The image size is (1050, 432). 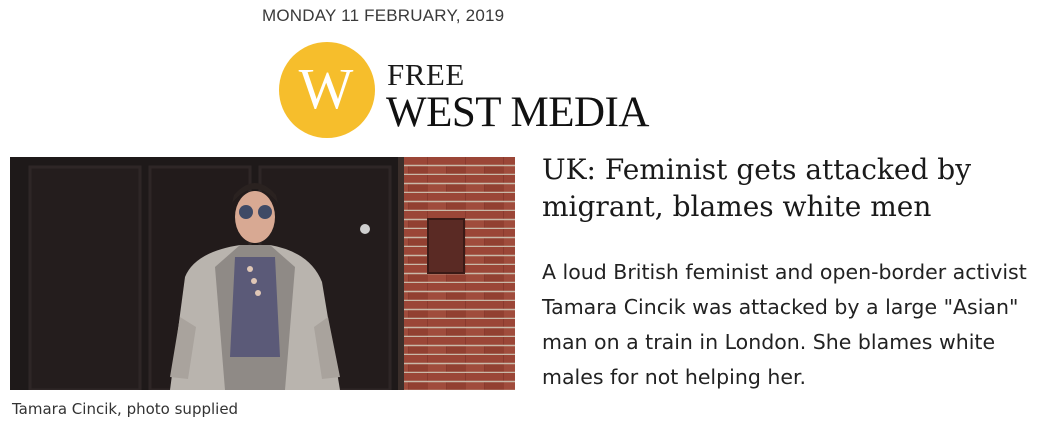 What do you see at coordinates (383, 15) in the screenshot?
I see `publication-date: MONDAY 11 FEBRUARY, 2019` at bounding box center [383, 15].